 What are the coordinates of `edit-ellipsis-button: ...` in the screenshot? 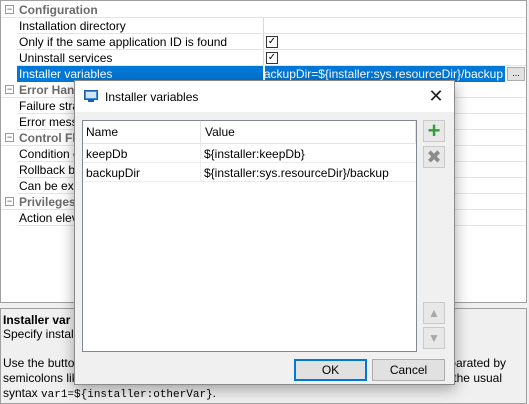 It's located at (516, 74).